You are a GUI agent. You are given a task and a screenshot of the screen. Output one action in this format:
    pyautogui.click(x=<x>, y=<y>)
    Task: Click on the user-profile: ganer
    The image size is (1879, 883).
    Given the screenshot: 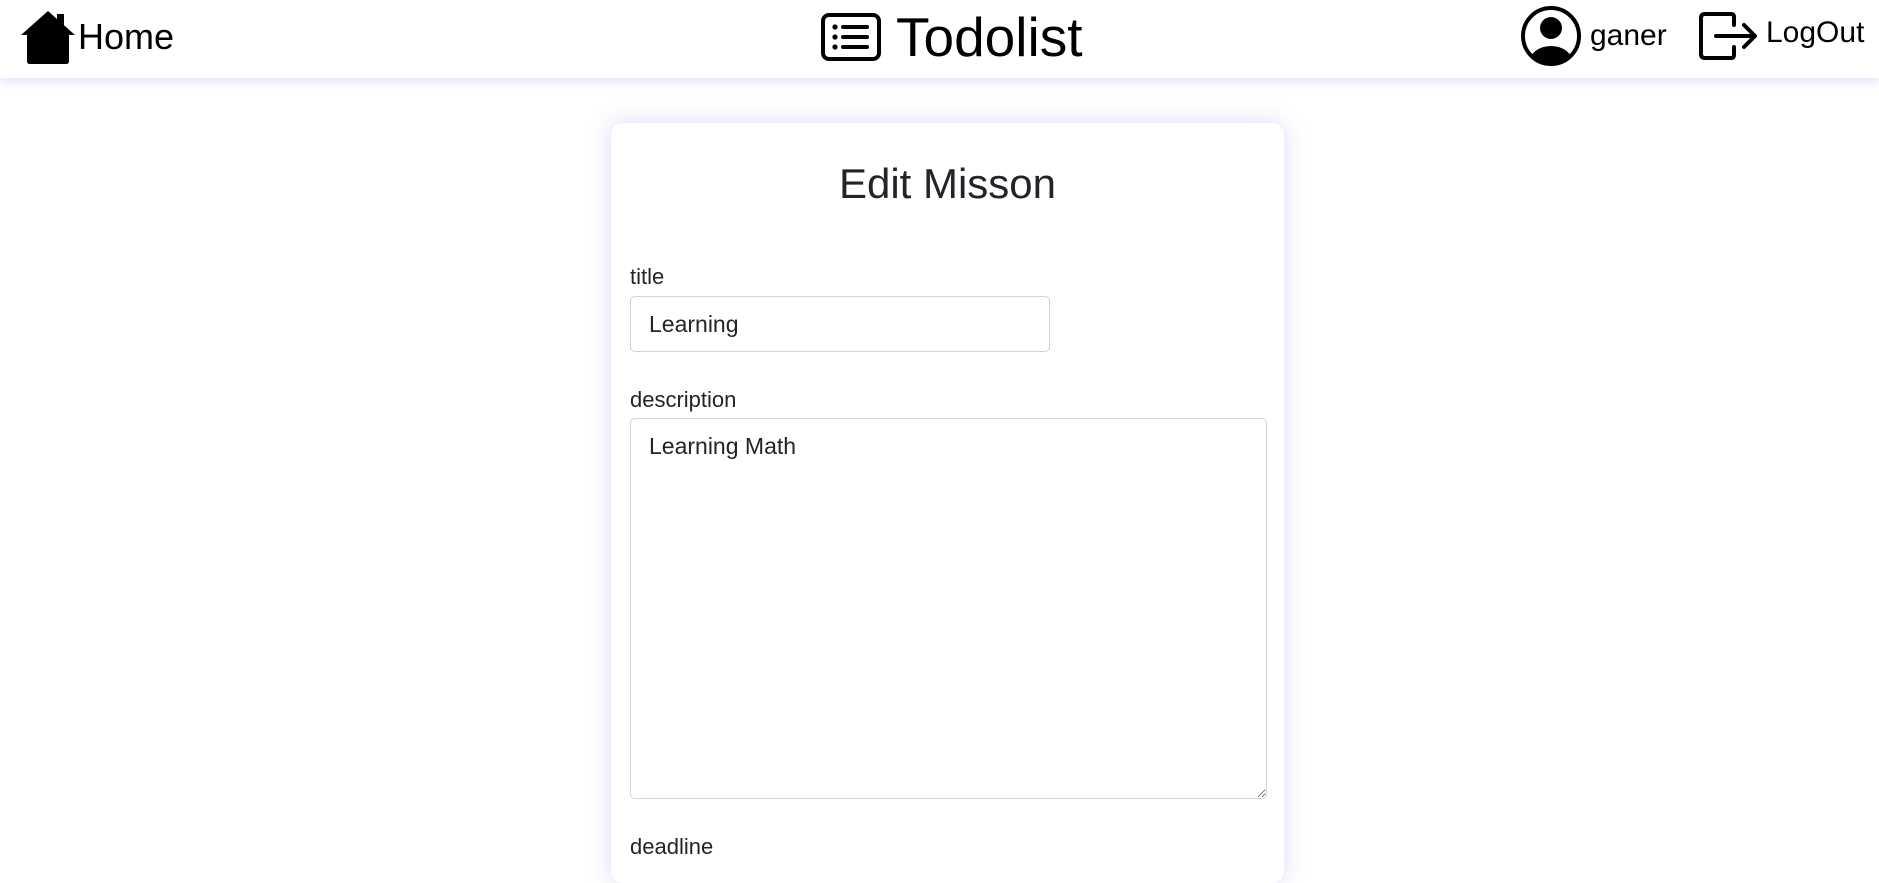 What is the action you would take?
    pyautogui.click(x=1593, y=36)
    